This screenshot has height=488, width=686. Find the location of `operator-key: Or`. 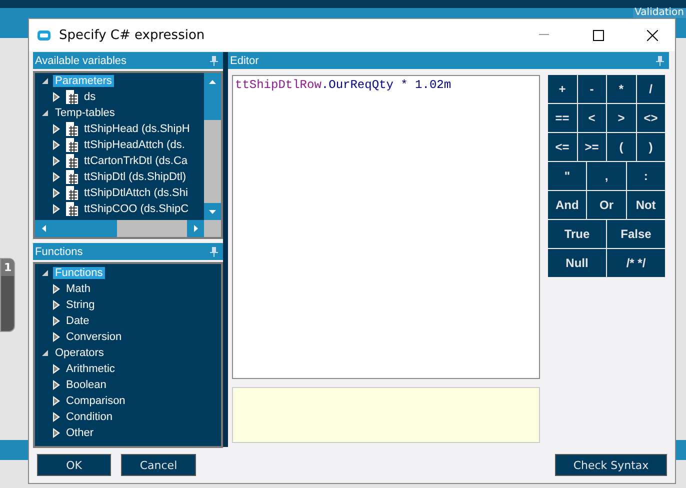

operator-key: Or is located at coordinates (606, 205).